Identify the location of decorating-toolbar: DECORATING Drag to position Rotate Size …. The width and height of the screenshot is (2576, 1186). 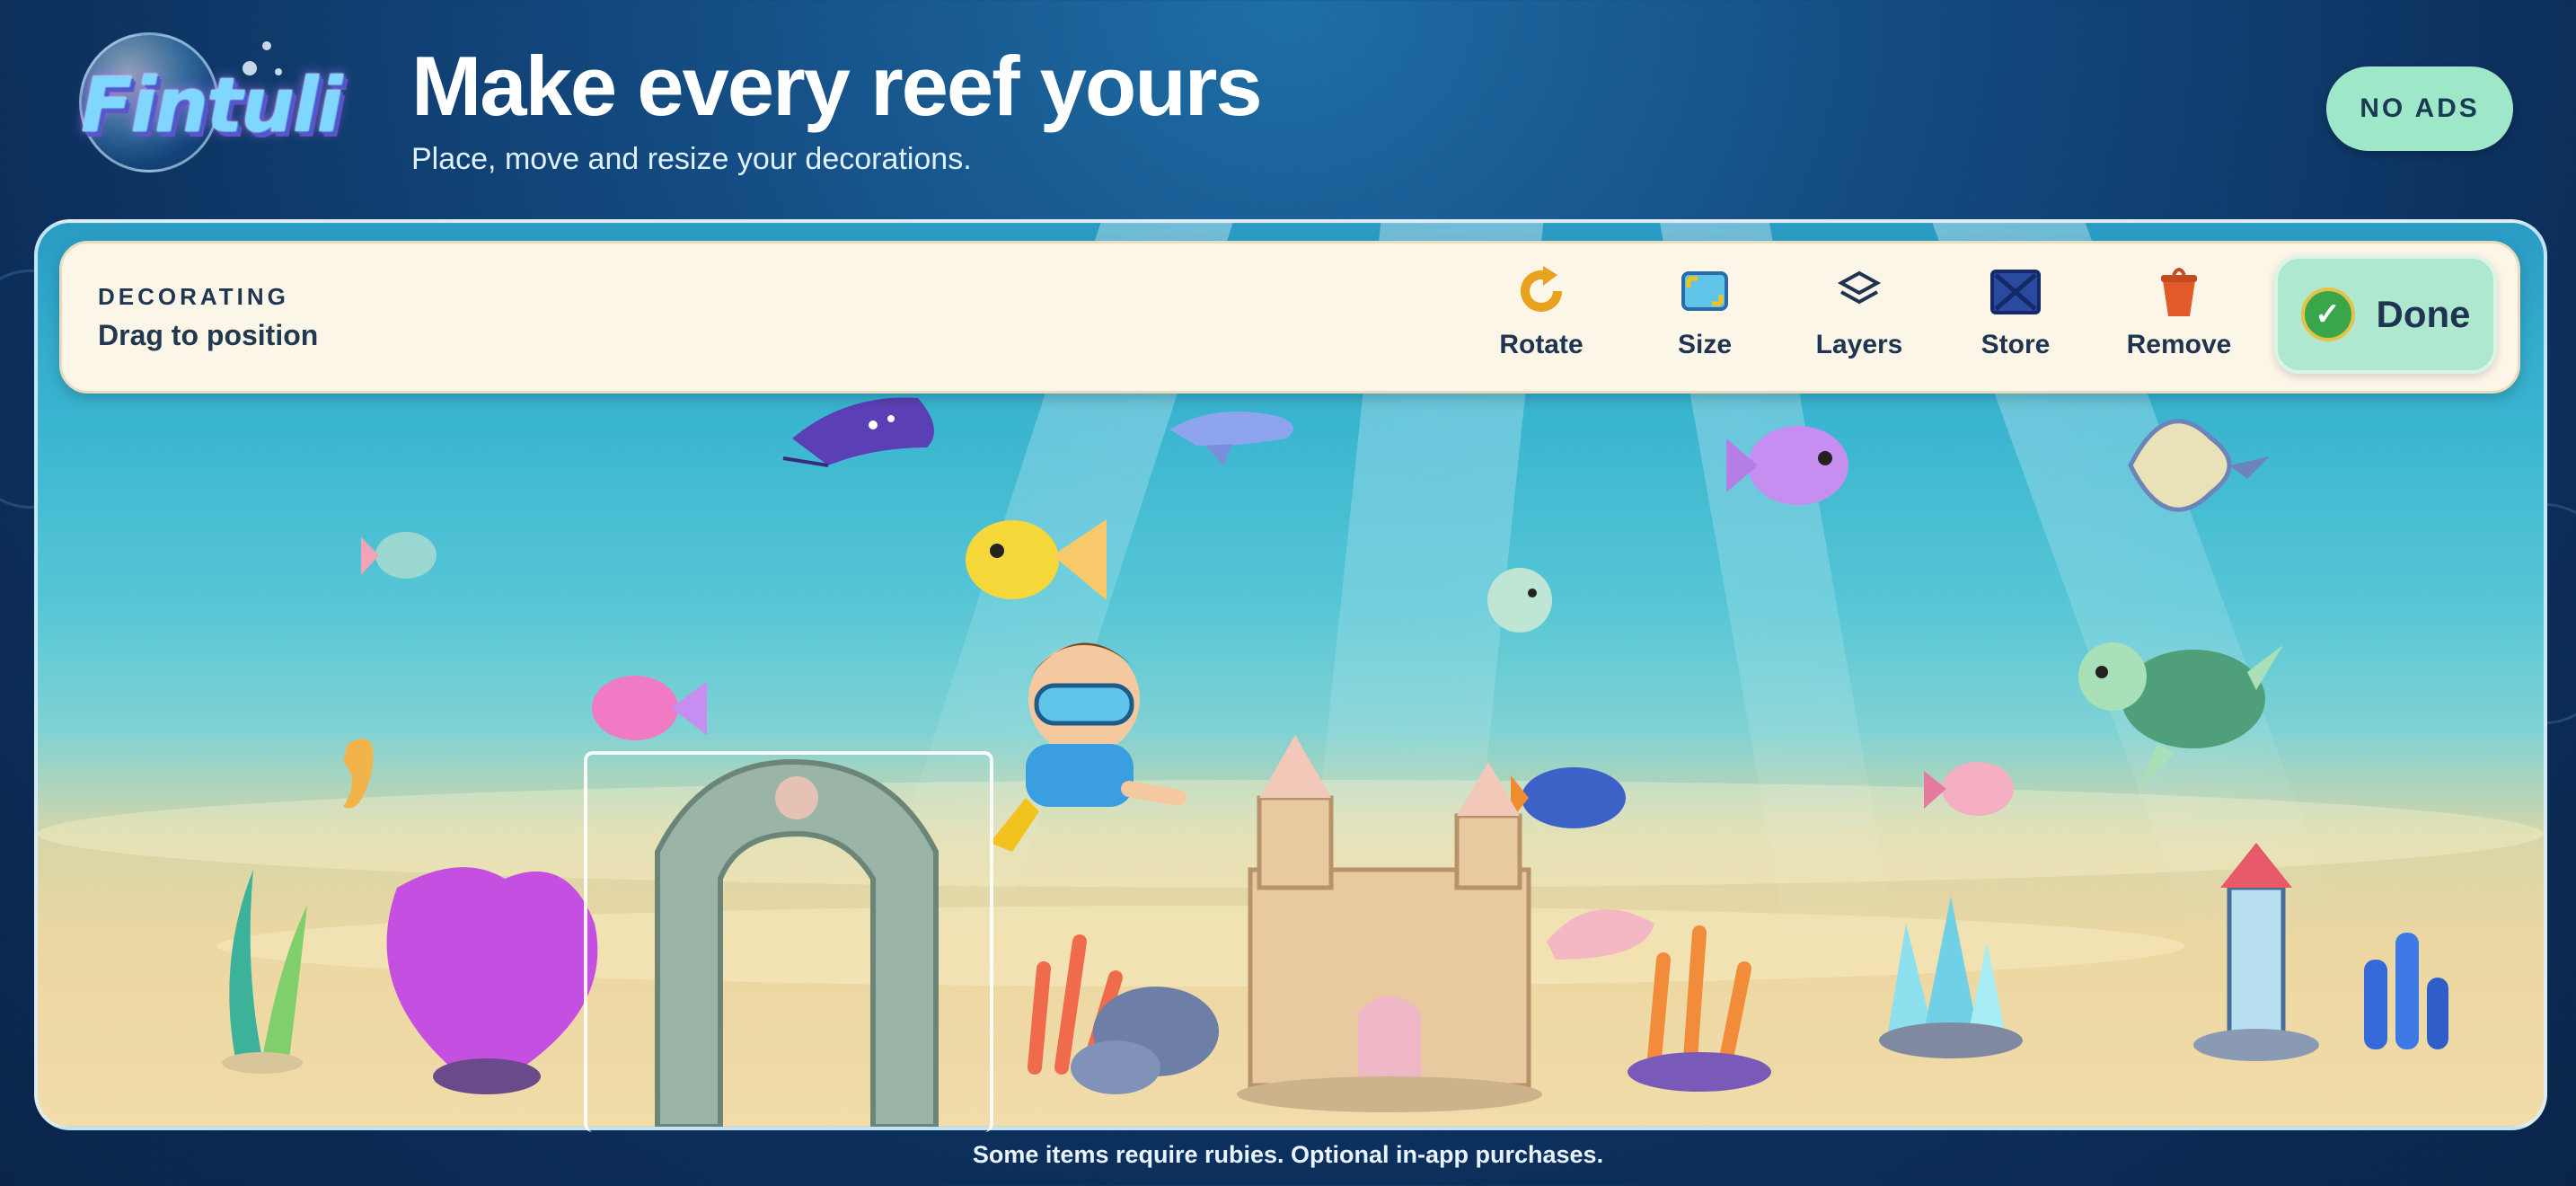
(1289, 317).